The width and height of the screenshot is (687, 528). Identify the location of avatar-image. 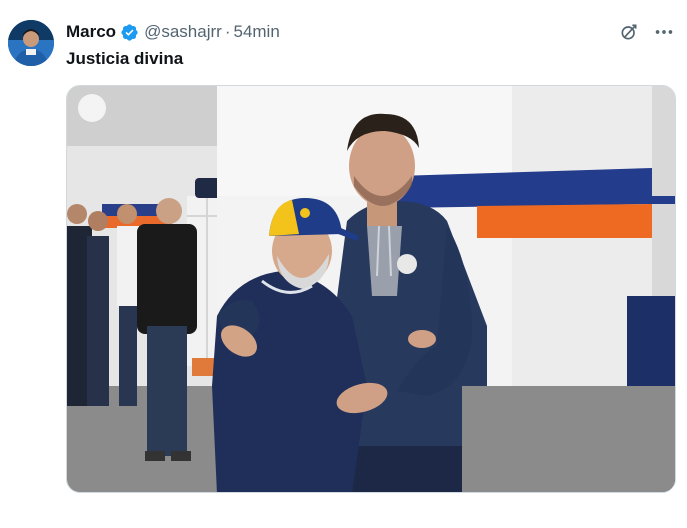
(31, 43).